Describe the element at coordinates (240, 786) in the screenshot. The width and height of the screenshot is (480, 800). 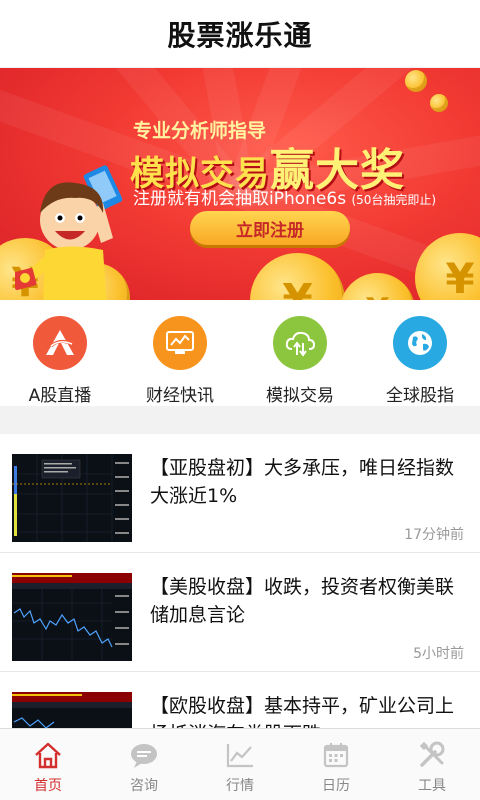
I see `tab-label: 行情` at that location.